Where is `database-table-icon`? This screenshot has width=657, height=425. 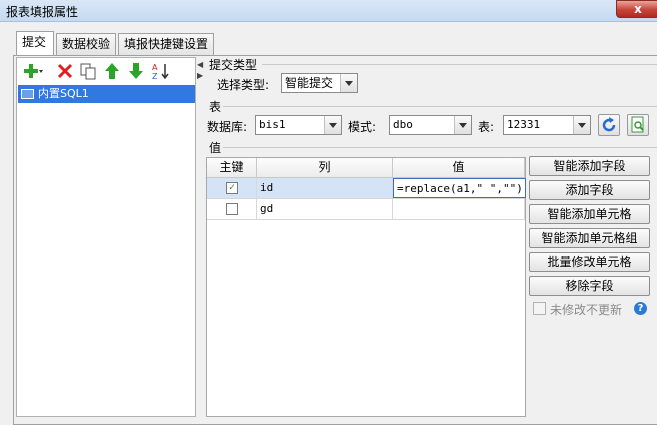 database-table-icon is located at coordinates (27, 94).